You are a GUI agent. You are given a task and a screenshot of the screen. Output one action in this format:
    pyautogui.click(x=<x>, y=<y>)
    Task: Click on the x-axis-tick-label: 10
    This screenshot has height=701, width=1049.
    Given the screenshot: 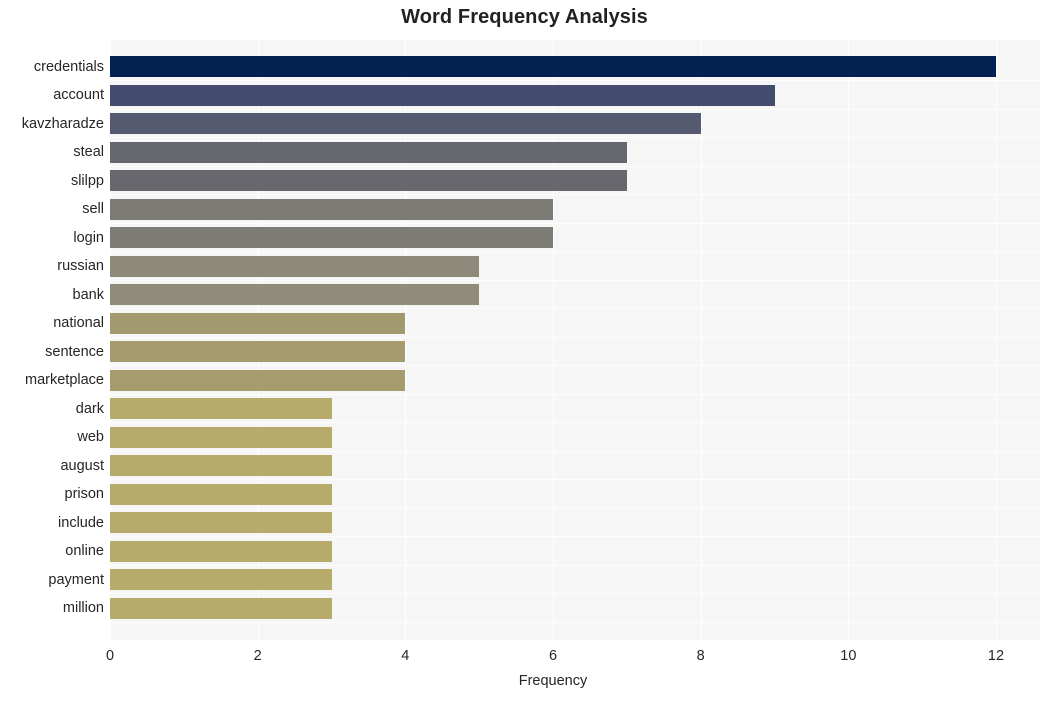 What is the action you would take?
    pyautogui.click(x=848, y=656)
    